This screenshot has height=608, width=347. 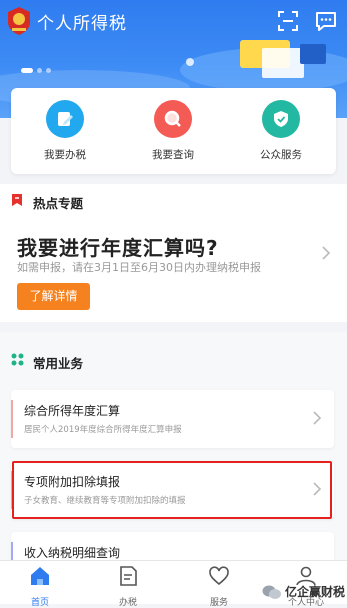 What do you see at coordinates (118, 246) in the screenshot?
I see `hot-topic-headline: 我要进行年度汇算吗?` at bounding box center [118, 246].